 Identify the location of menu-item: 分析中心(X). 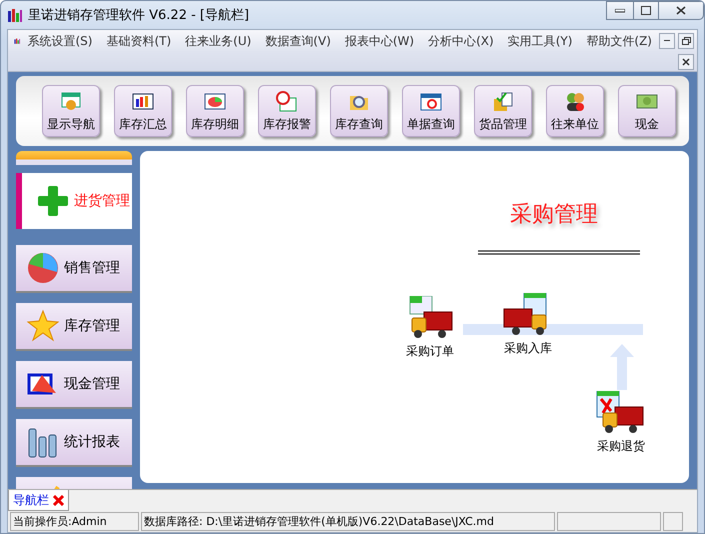
(461, 41).